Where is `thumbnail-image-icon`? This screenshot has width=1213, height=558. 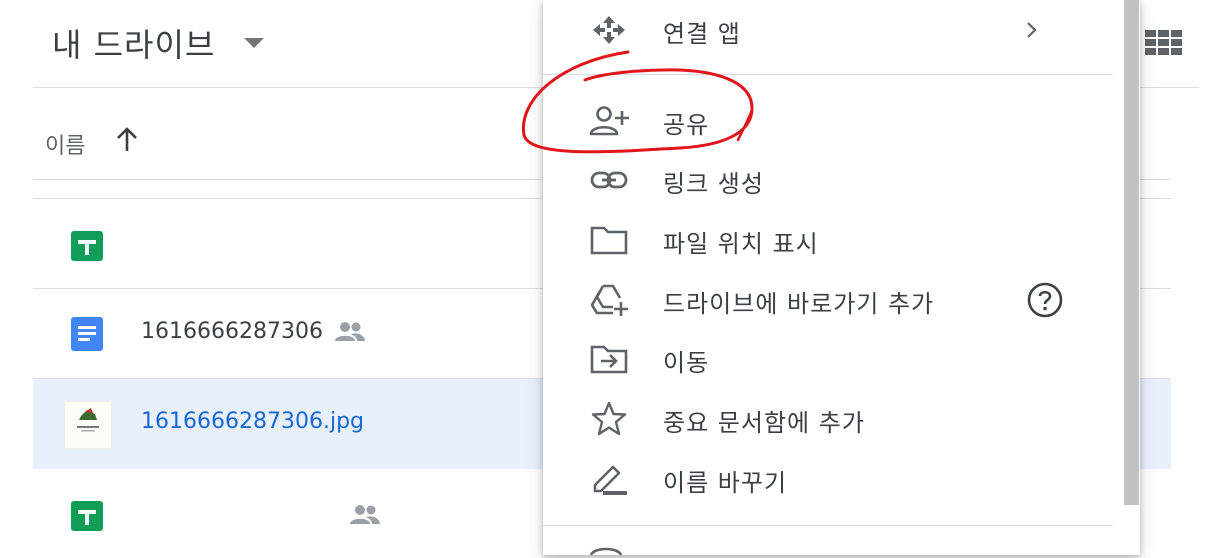
thumbnail-image-icon is located at coordinates (88, 420).